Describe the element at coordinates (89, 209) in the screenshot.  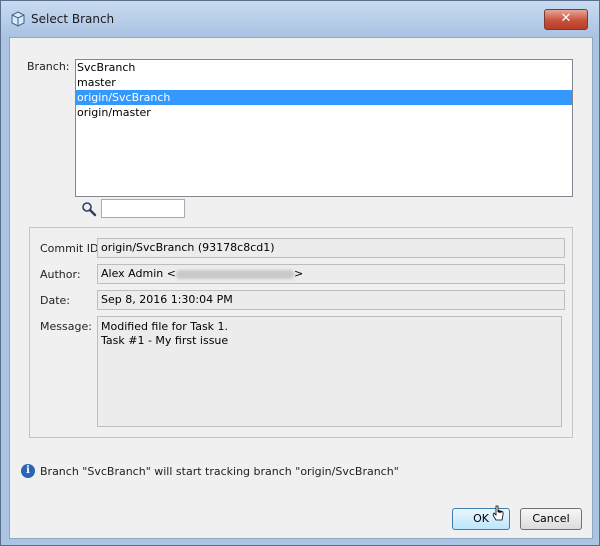
I see `search-icon` at that location.